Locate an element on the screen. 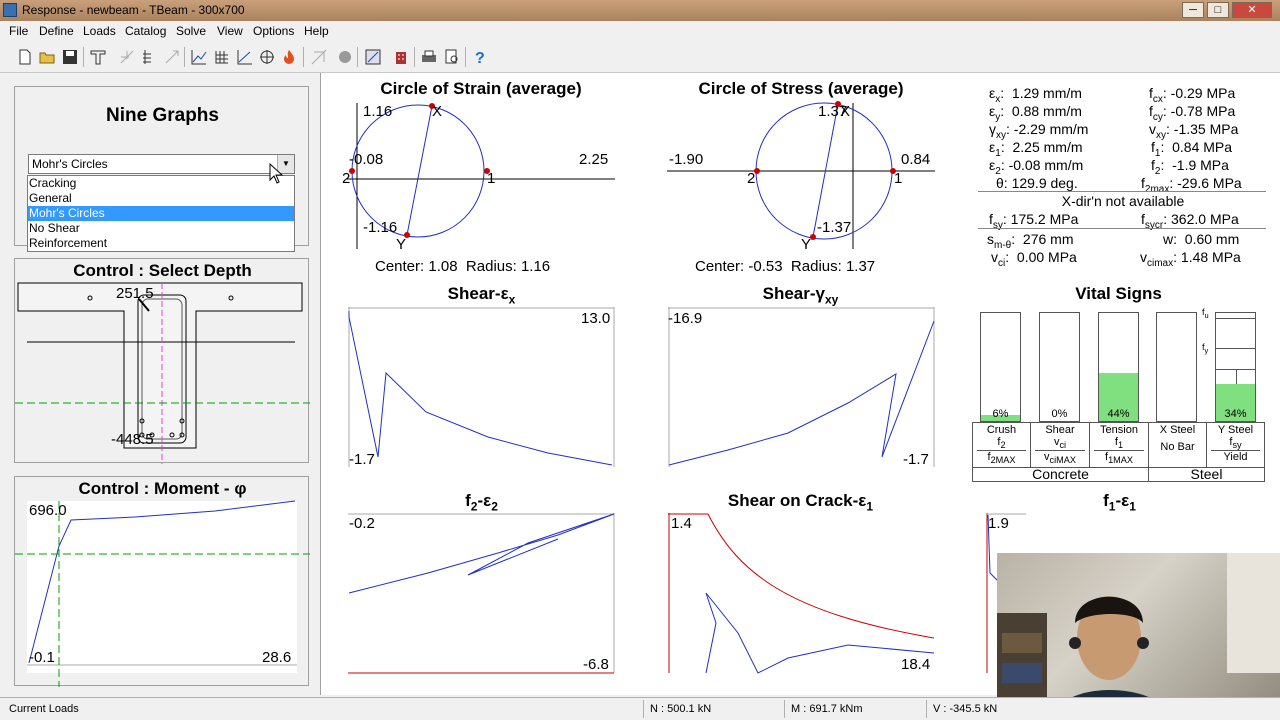  menu-file: File is located at coordinates (18, 31).